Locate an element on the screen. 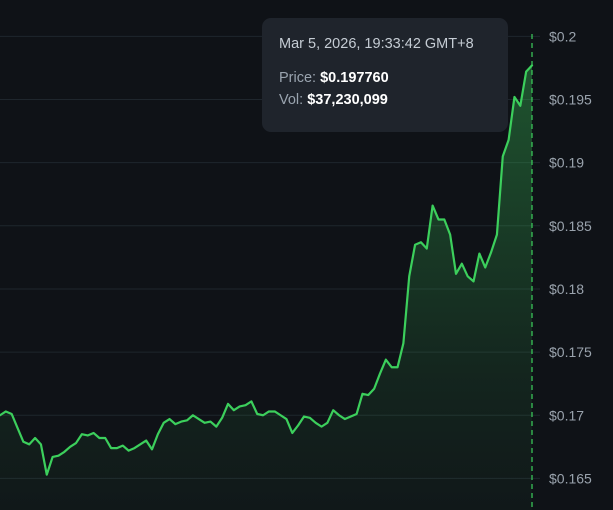 Image resolution: width=613 pixels, height=510 pixels. y-tick-label: $0.185 is located at coordinates (570, 226).